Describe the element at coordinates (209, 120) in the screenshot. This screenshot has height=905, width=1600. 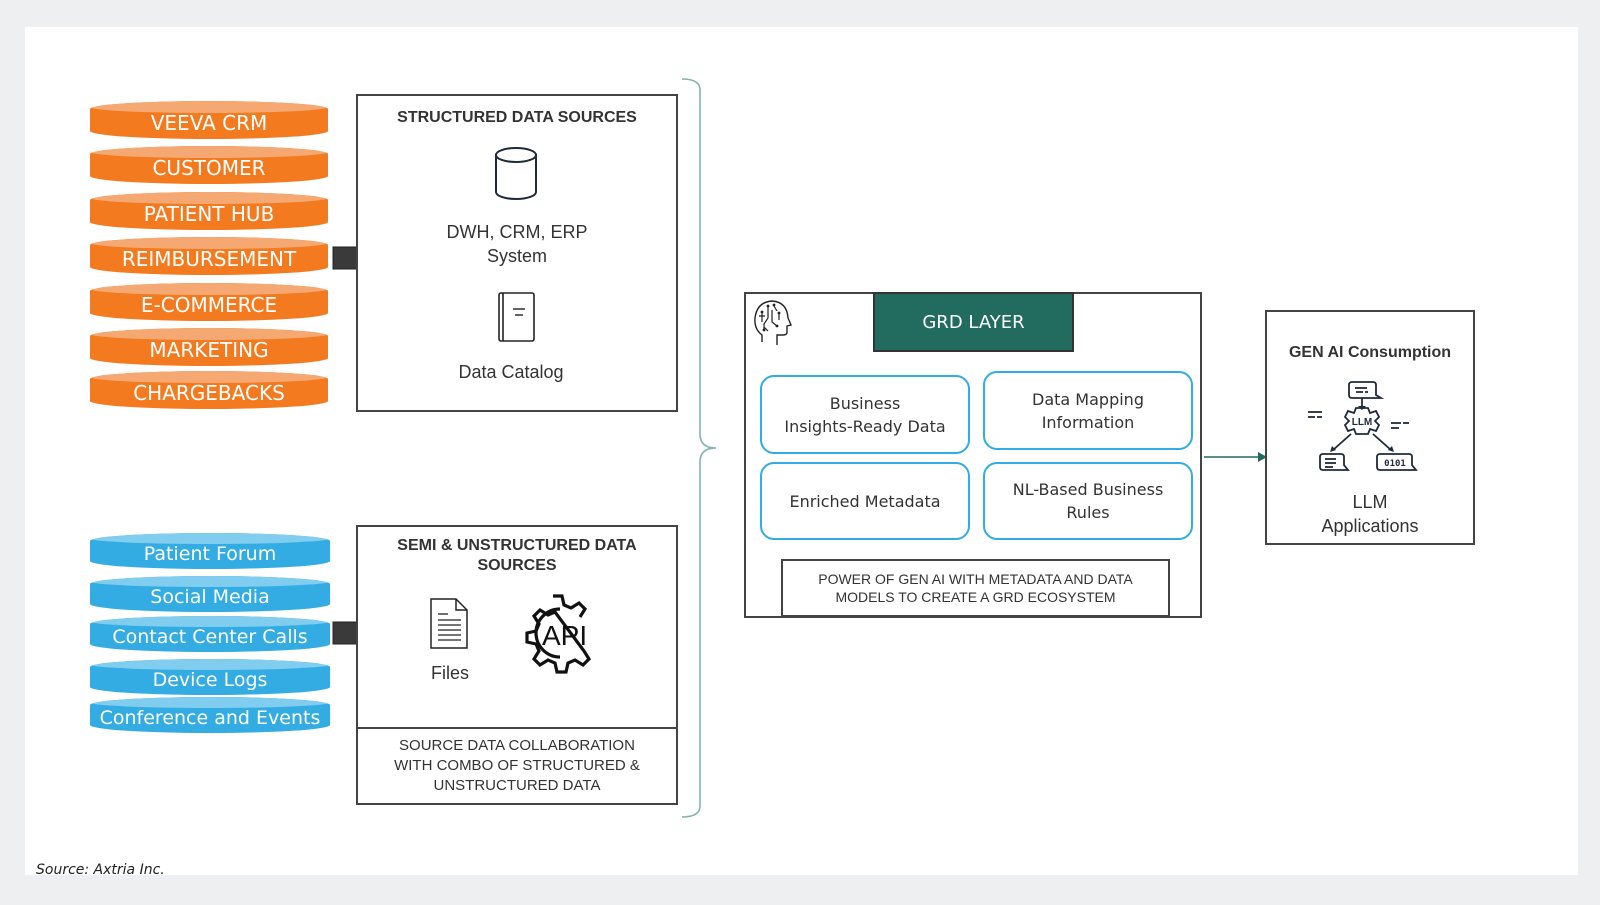
I see `source-disc: VEEVA CRM` at that location.